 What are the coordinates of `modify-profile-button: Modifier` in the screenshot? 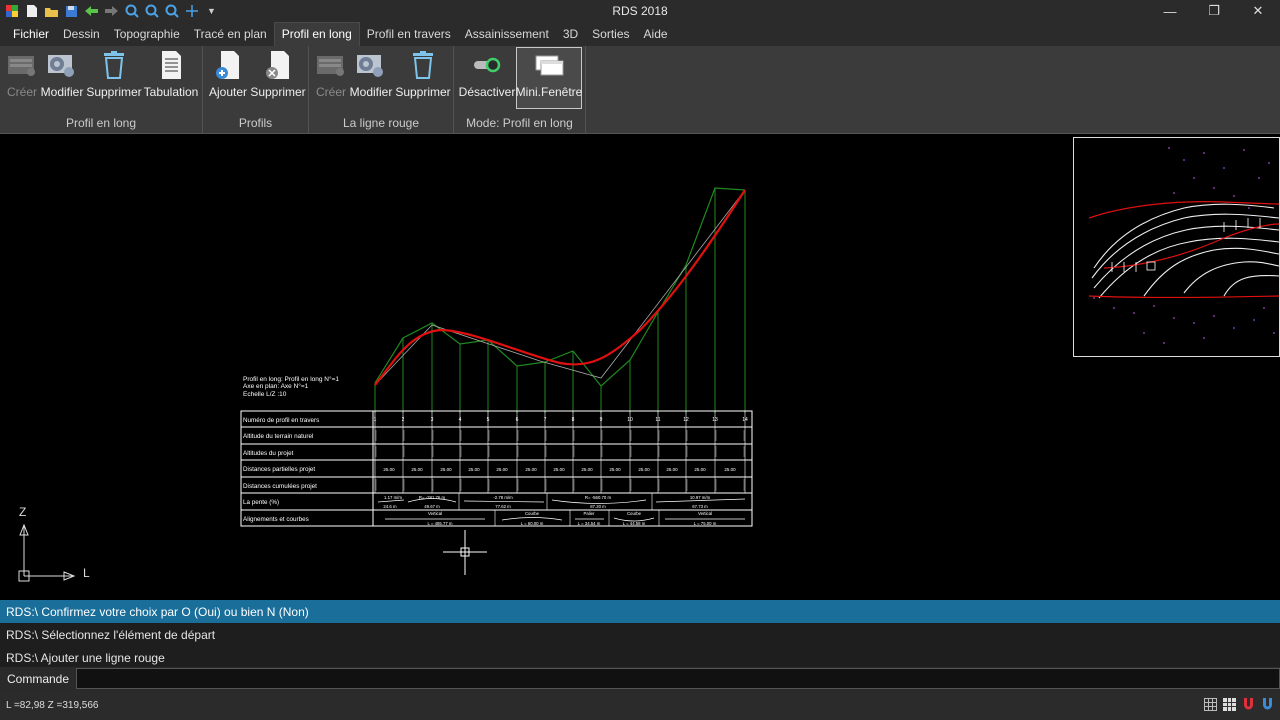 It's located at (62, 79).